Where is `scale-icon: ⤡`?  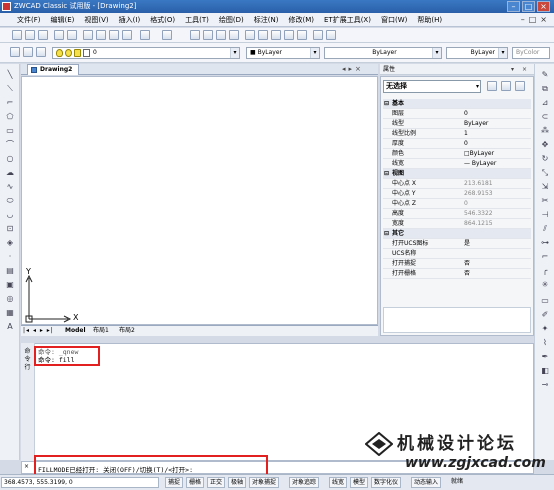 scale-icon: ⤡ is located at coordinates (545, 173).